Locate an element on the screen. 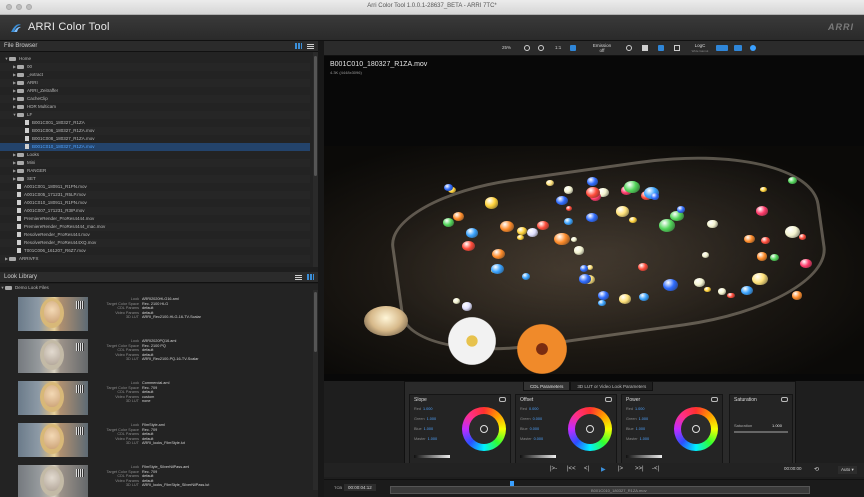  tree-file-item: ResolveRender_ProRes444.mov is located at coordinates (155, 235).